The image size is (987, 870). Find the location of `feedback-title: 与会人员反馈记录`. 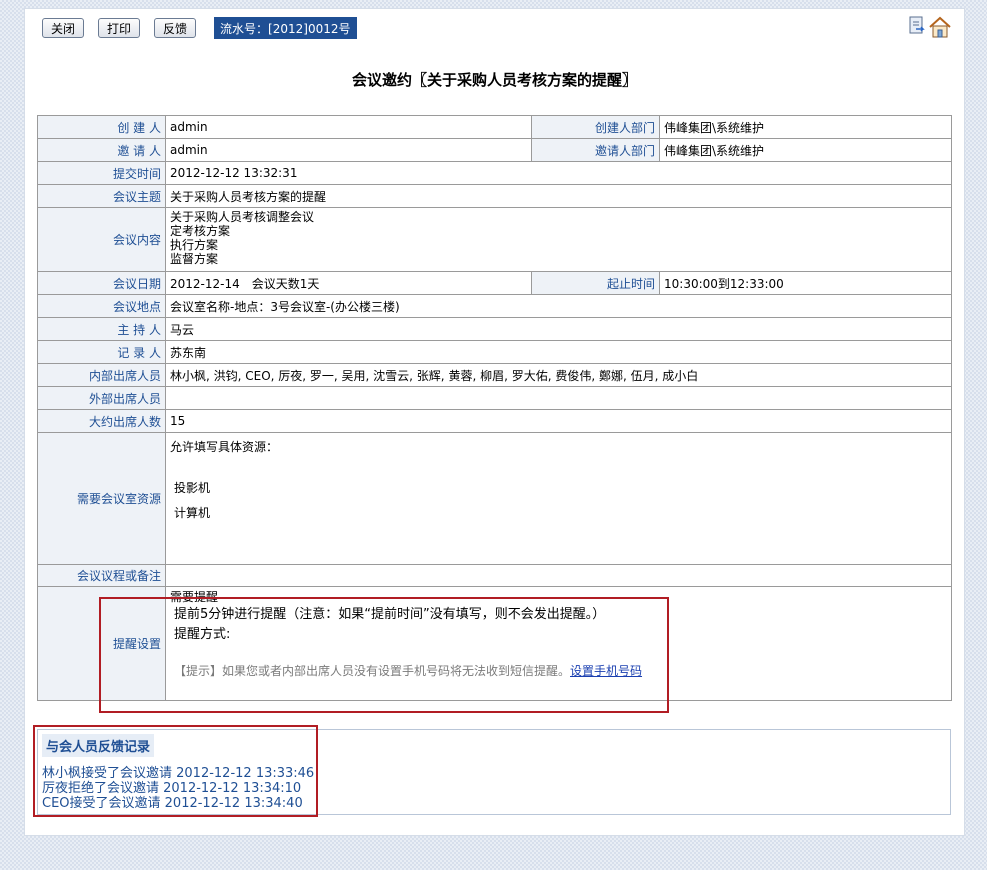

feedback-title: 与会人员反馈记录 is located at coordinates (98, 745).